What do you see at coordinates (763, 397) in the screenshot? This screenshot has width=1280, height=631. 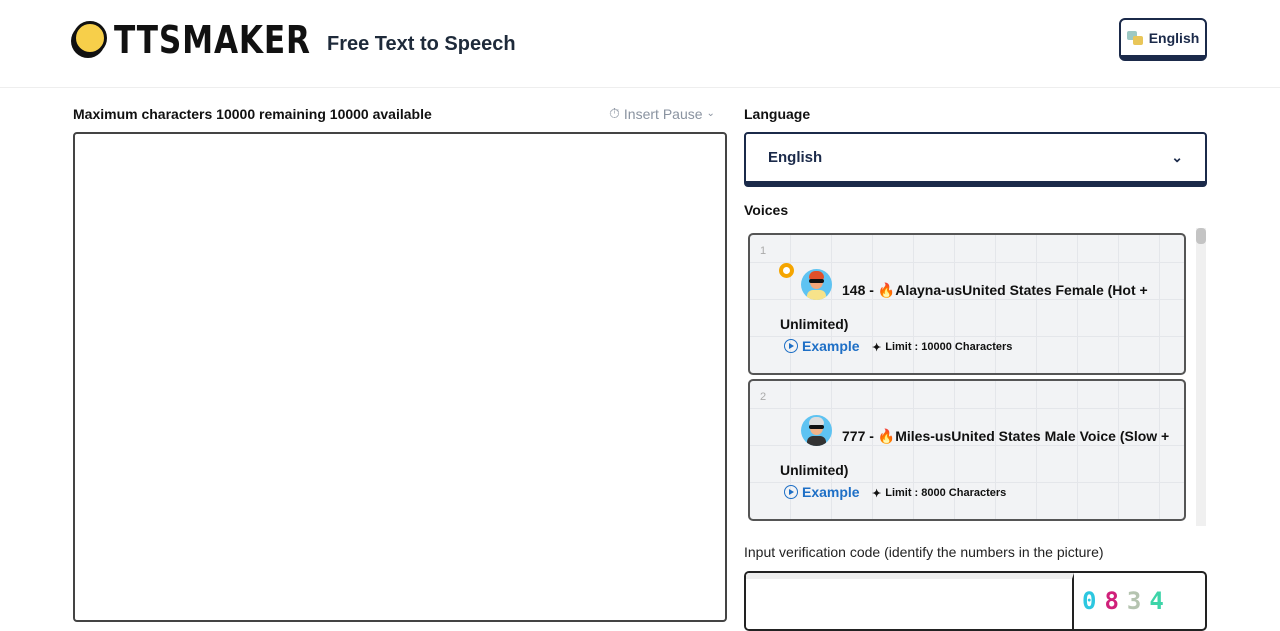 I see `voice-index: 2` at bounding box center [763, 397].